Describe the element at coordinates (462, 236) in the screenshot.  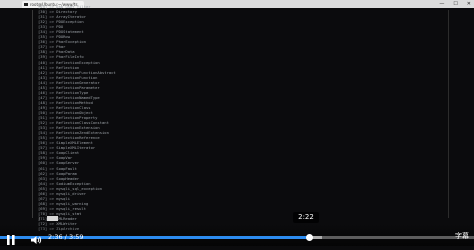
I see `subtitle-button: 字幕` at that location.